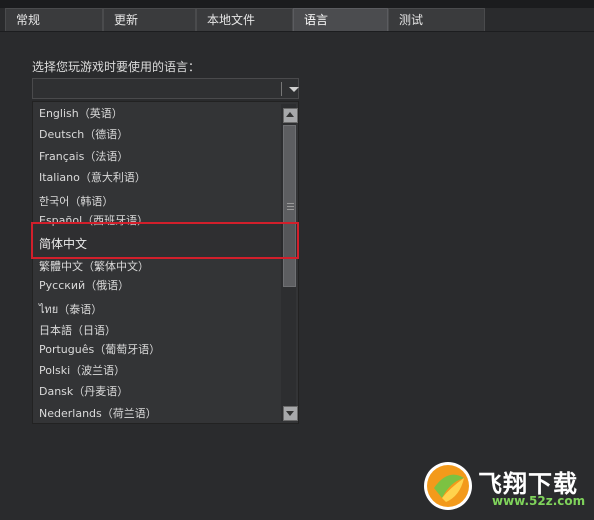  Describe the element at coordinates (340, 20) in the screenshot. I see `tab-language: 语言` at that location.